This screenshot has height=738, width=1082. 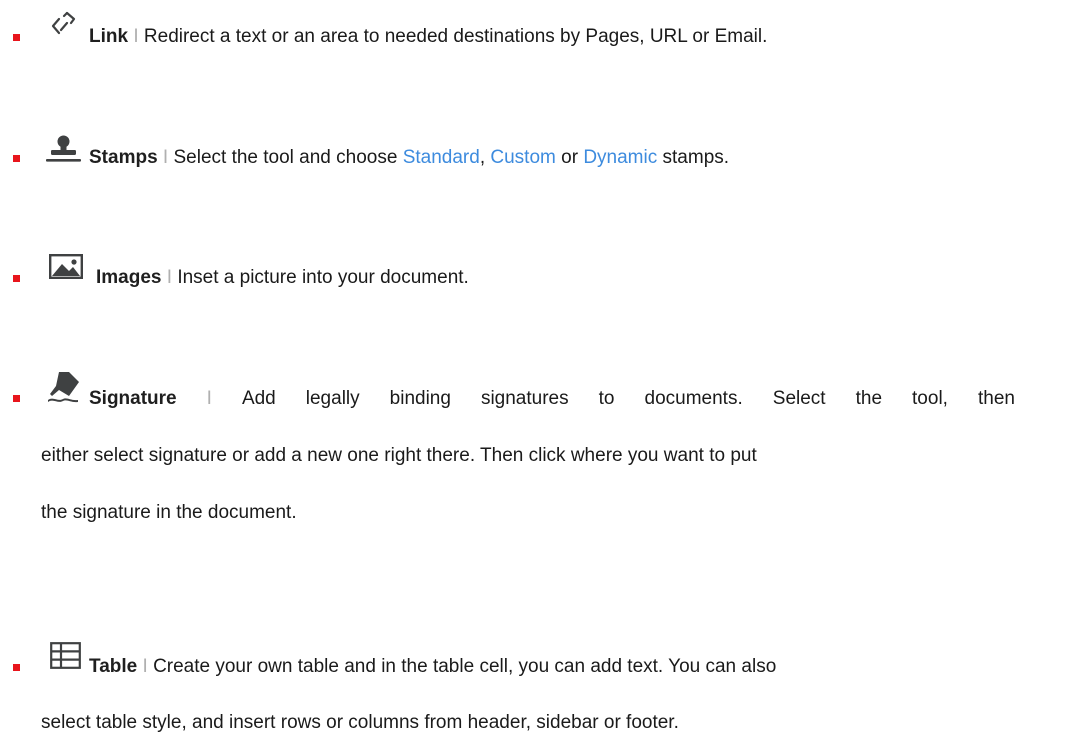 What do you see at coordinates (129, 277) in the screenshot?
I see `item-term: Images` at bounding box center [129, 277].